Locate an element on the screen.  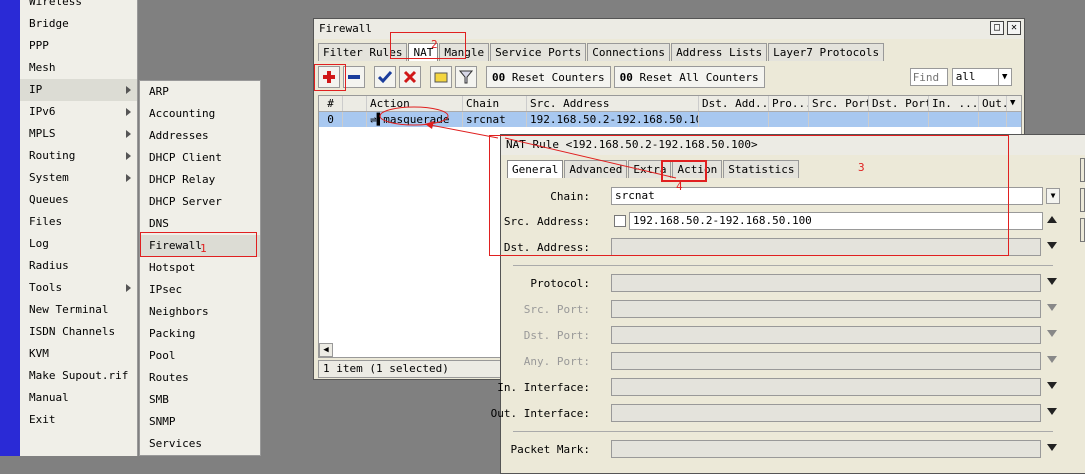
annotation-overlay is located at coordinates (528, 142).